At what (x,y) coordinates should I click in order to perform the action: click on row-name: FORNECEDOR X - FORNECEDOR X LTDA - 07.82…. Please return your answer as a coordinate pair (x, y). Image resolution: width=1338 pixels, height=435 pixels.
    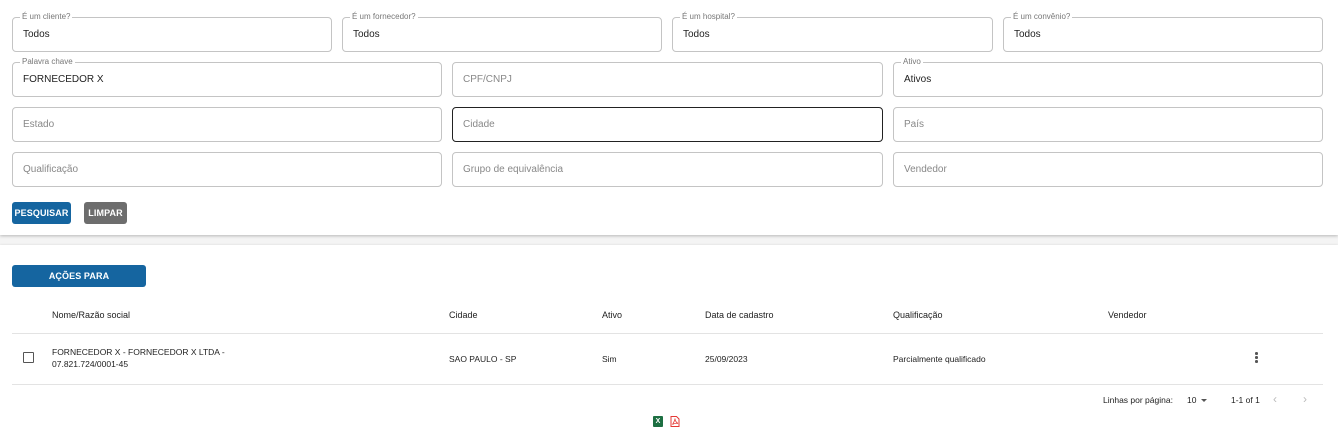
    Looking at the image, I should click on (138, 358).